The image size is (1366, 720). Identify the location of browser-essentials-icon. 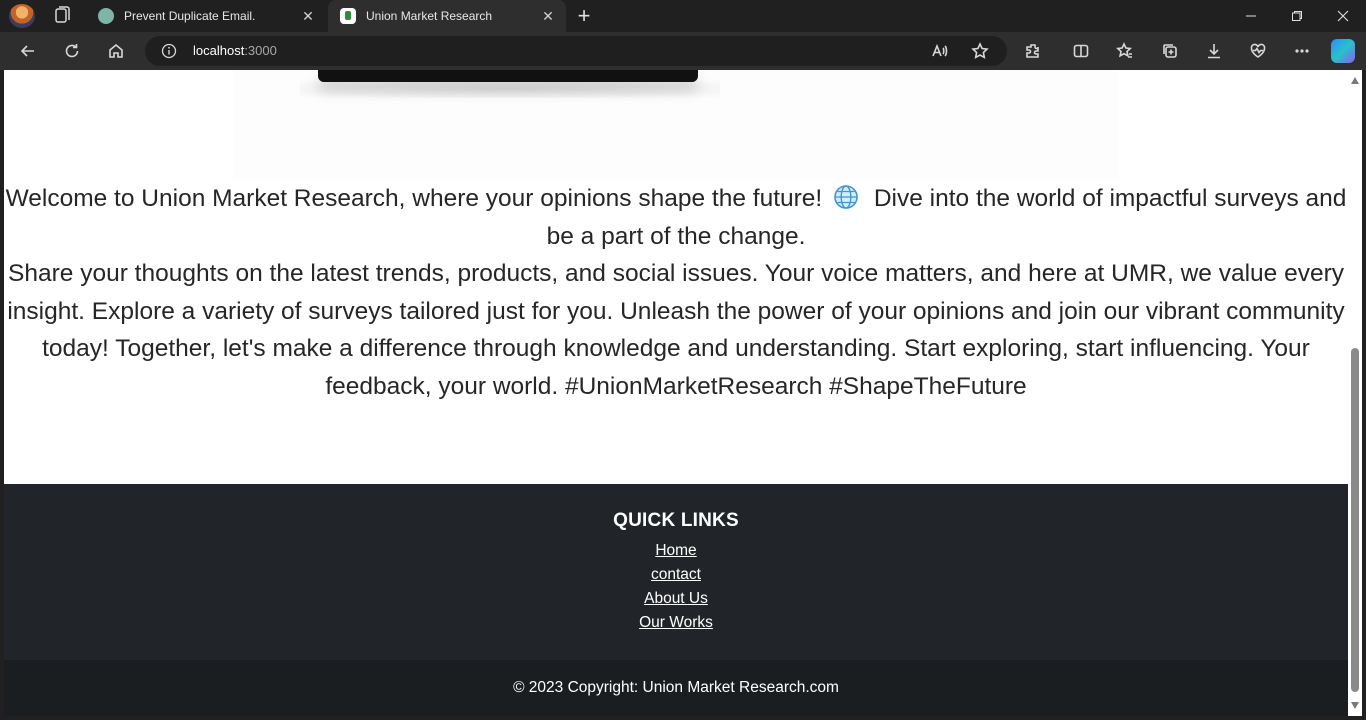
(1258, 51).